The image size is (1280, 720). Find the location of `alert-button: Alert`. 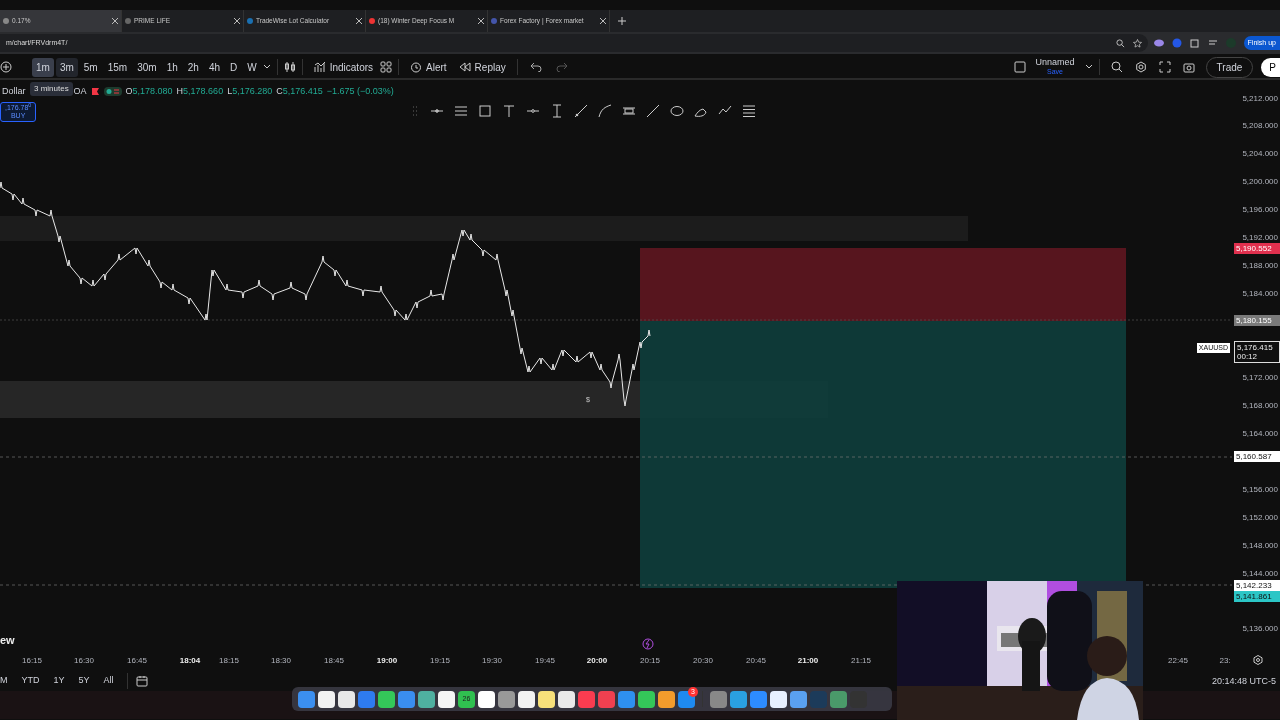

alert-button: Alert is located at coordinates (428, 67).